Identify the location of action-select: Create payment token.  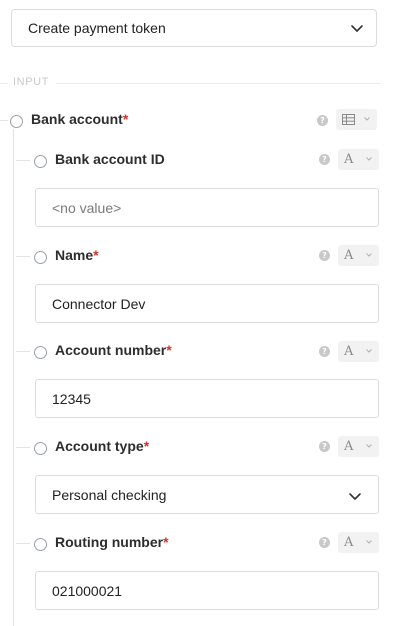
(194, 28).